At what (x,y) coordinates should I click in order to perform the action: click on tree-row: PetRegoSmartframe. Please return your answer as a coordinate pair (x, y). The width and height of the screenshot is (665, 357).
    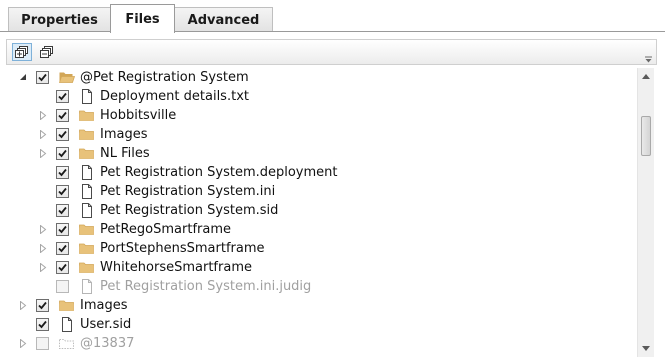
    Looking at the image, I should click on (319, 229).